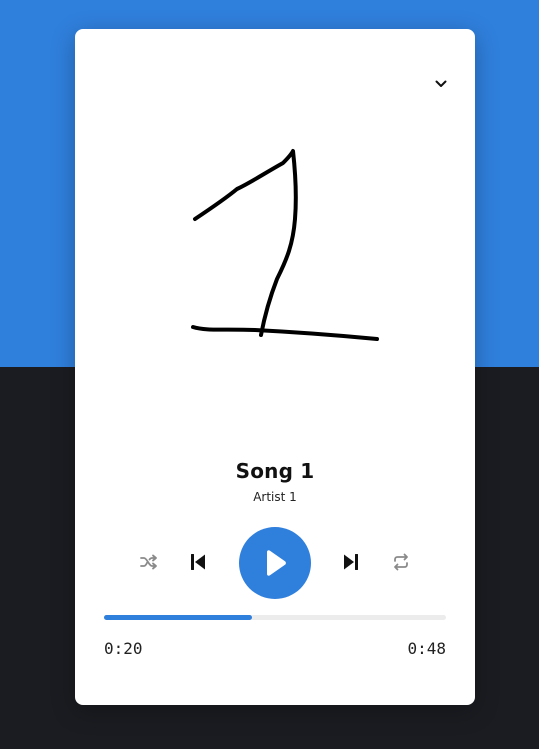 This screenshot has height=749, width=539. What do you see at coordinates (275, 497) in the screenshot?
I see `artist-name: Artist 1` at bounding box center [275, 497].